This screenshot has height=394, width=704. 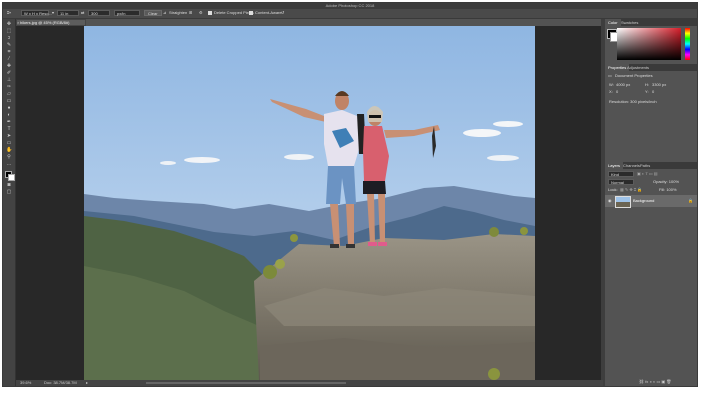 What do you see at coordinates (687, 44) in the screenshot?
I see `hue-slider` at bounding box center [687, 44].